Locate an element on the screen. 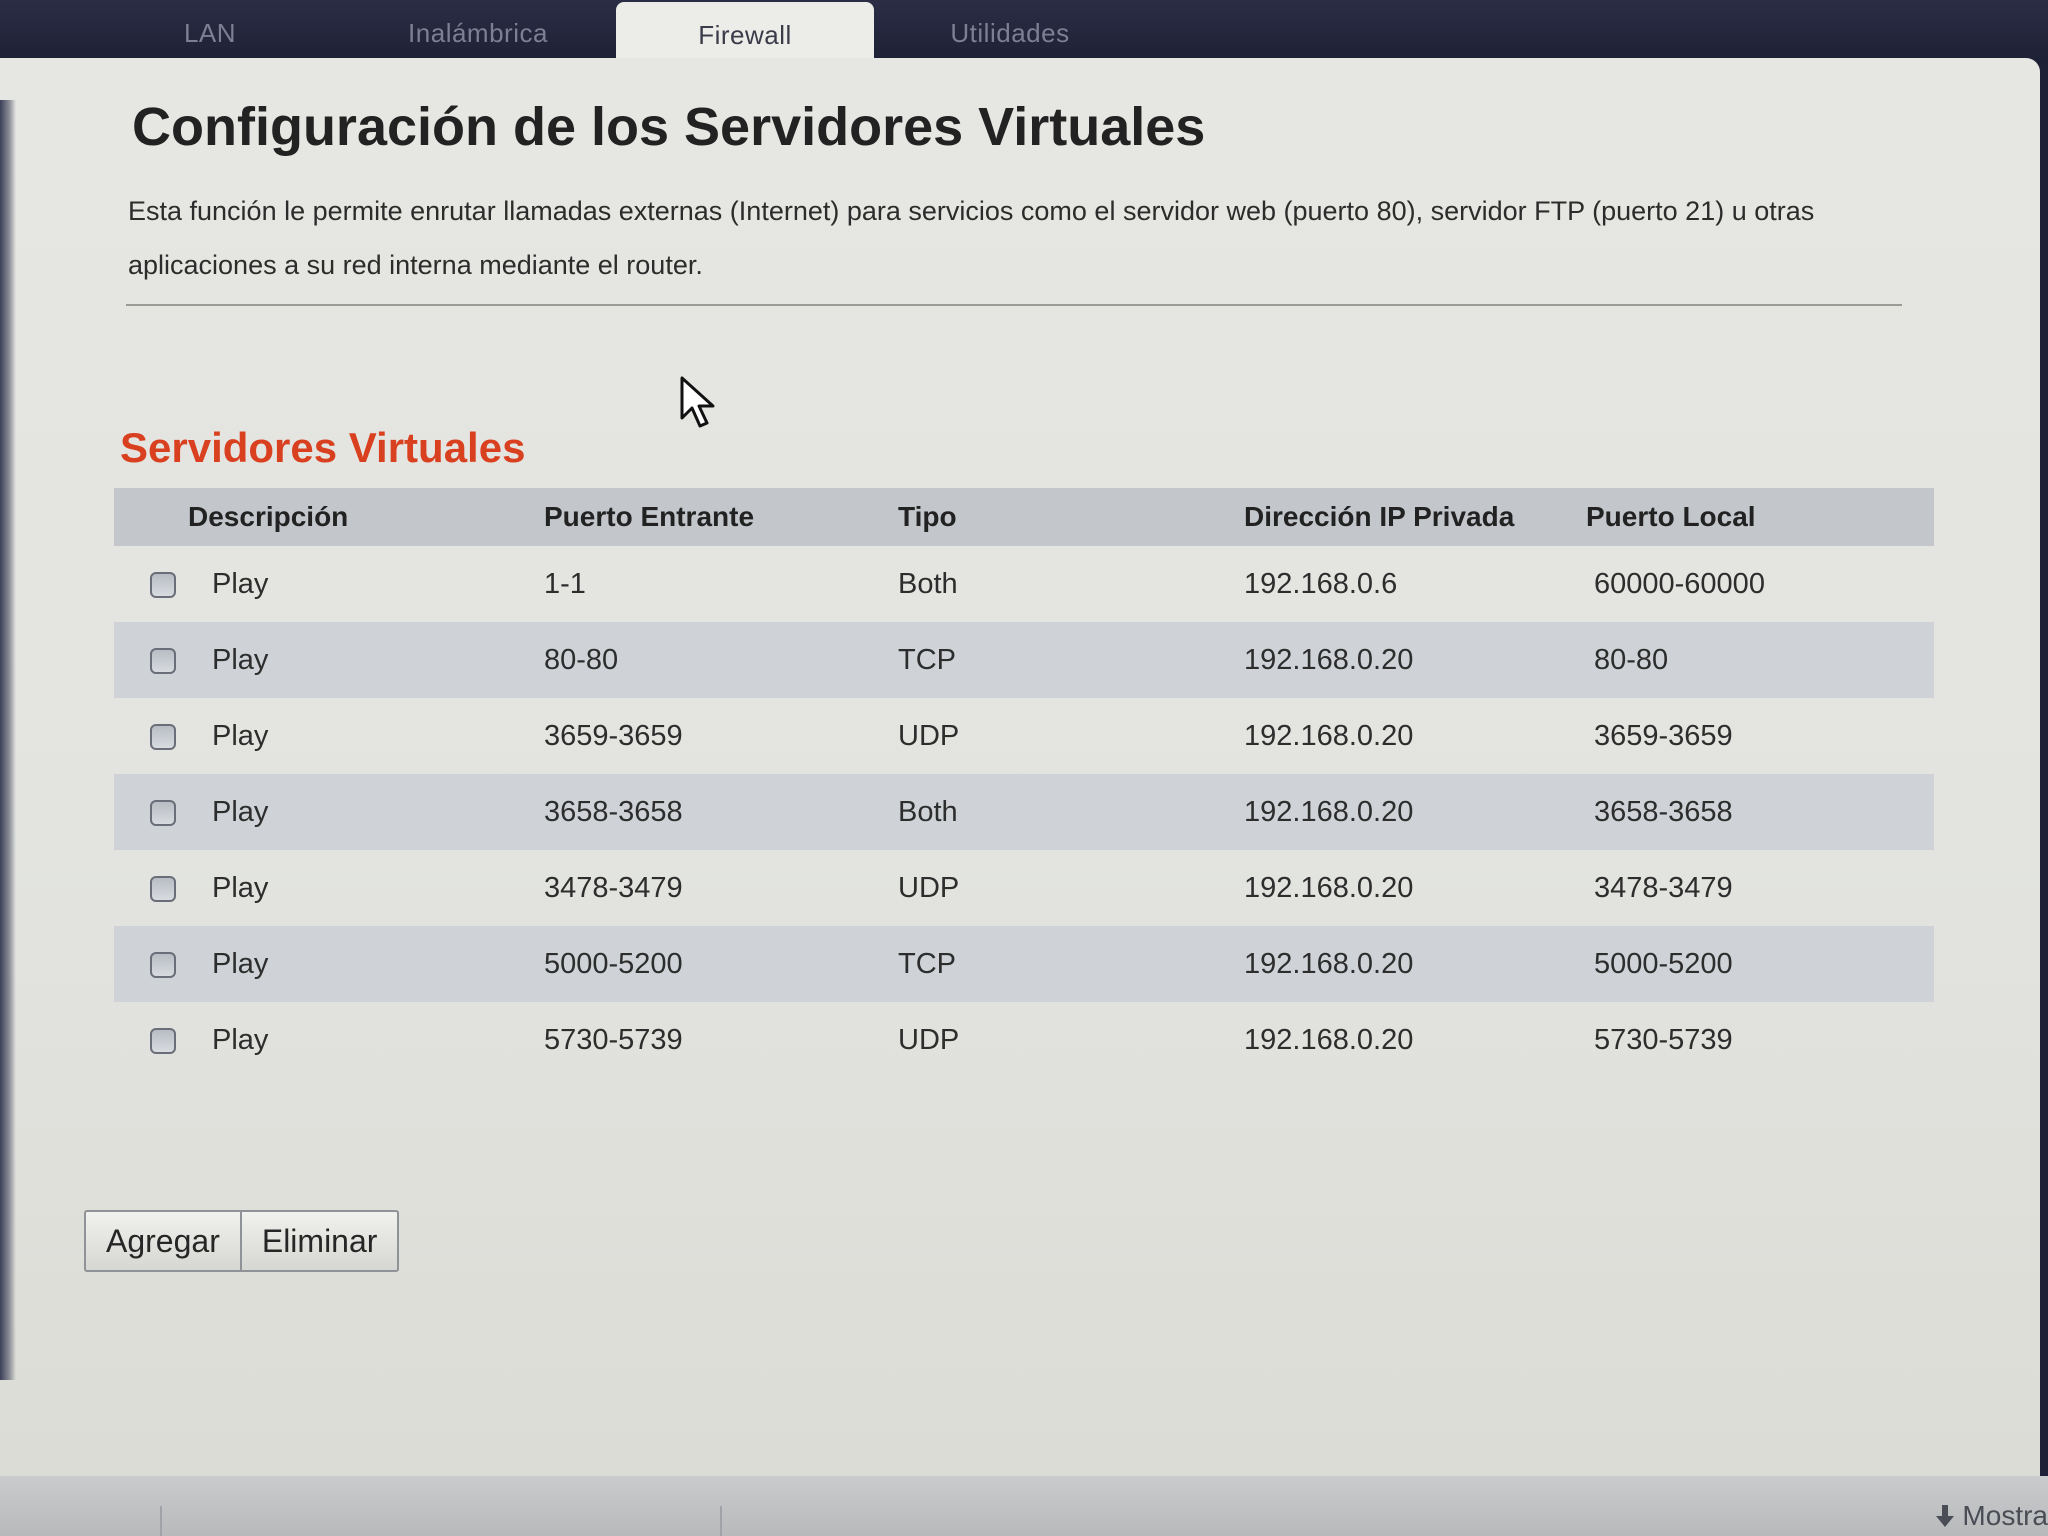  row-local-port: 5000-5200 is located at coordinates (1663, 963).